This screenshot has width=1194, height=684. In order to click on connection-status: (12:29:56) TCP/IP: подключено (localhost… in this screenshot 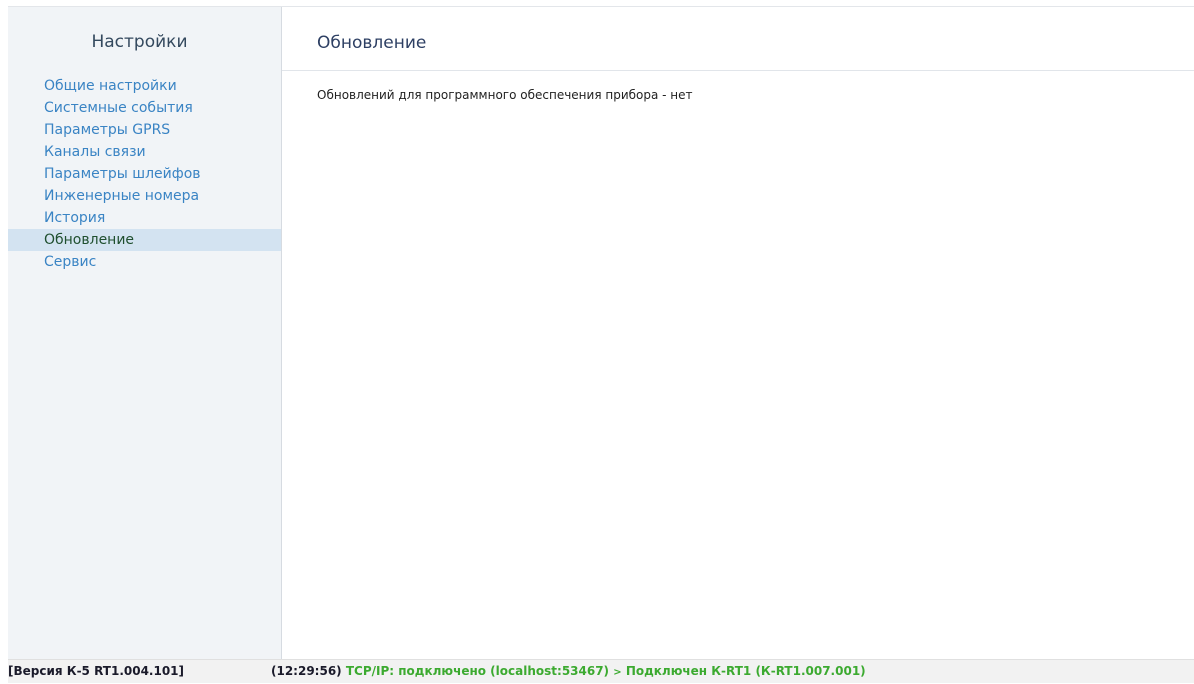, I will do `click(568, 672)`.